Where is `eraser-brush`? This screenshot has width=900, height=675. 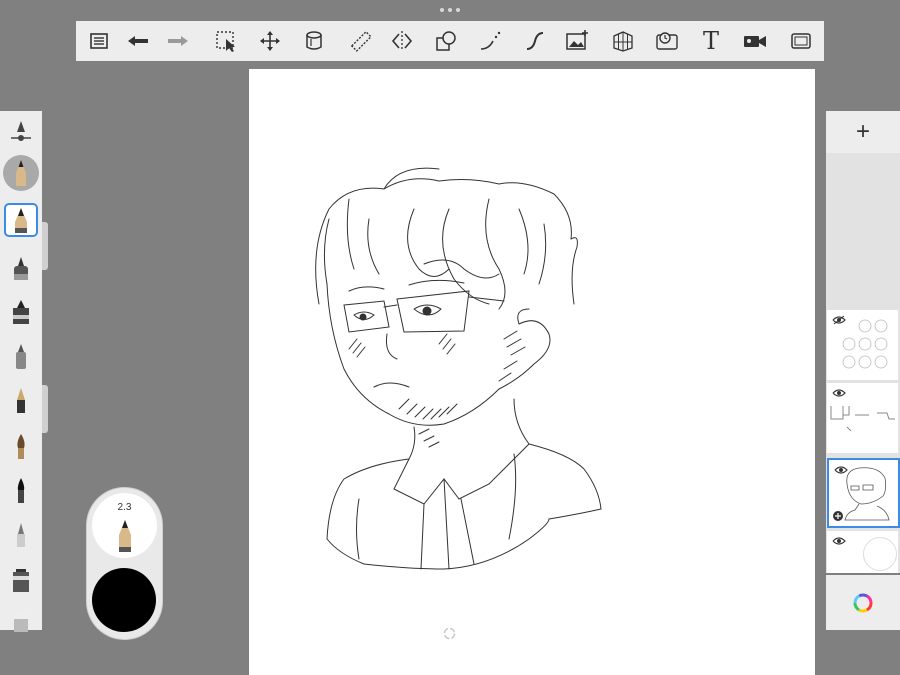
eraser-brush is located at coordinates (21, 620).